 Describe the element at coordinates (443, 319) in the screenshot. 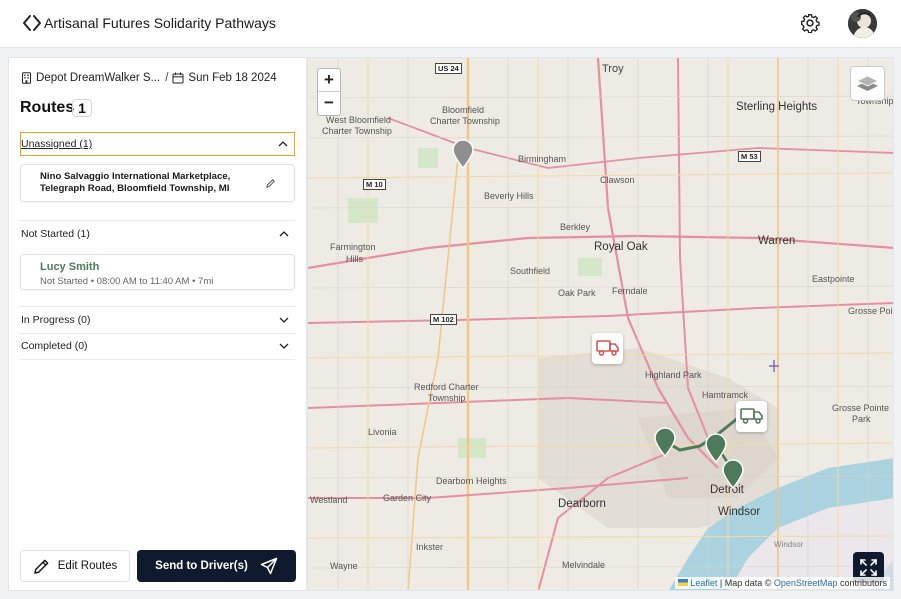

I see `shield-m102: M 102` at that location.